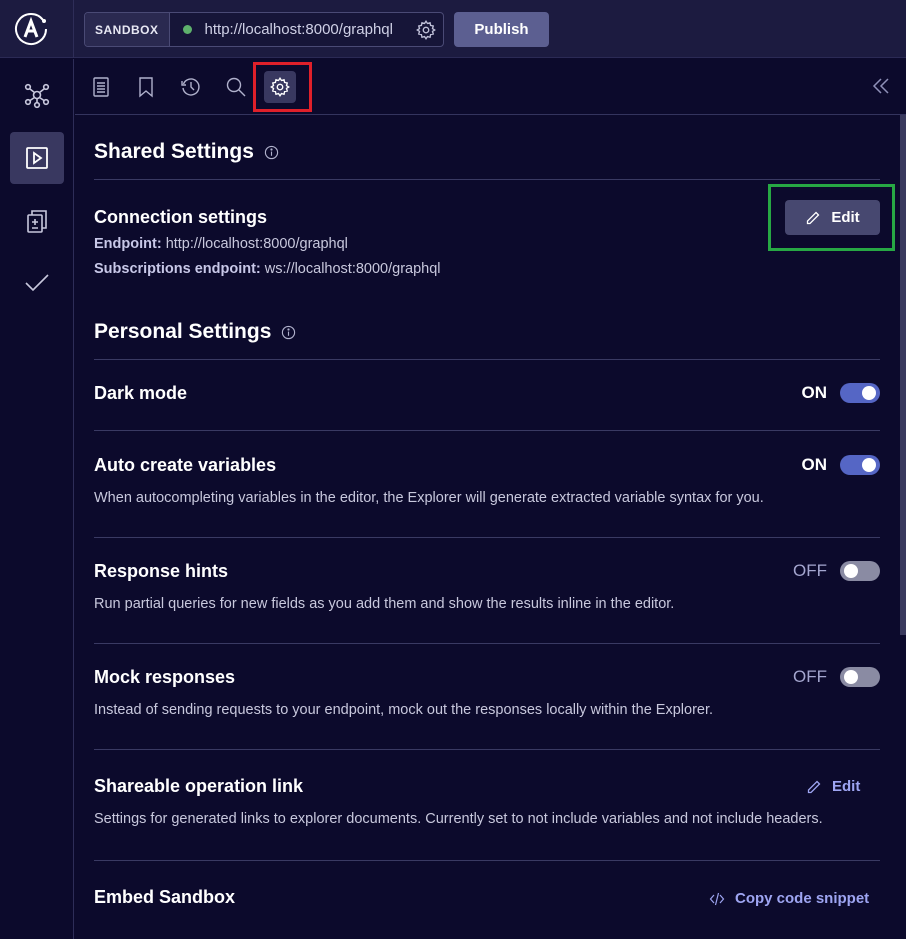 The height and width of the screenshot is (939, 906). I want to click on settings-tab-highlight, so click(282, 87).